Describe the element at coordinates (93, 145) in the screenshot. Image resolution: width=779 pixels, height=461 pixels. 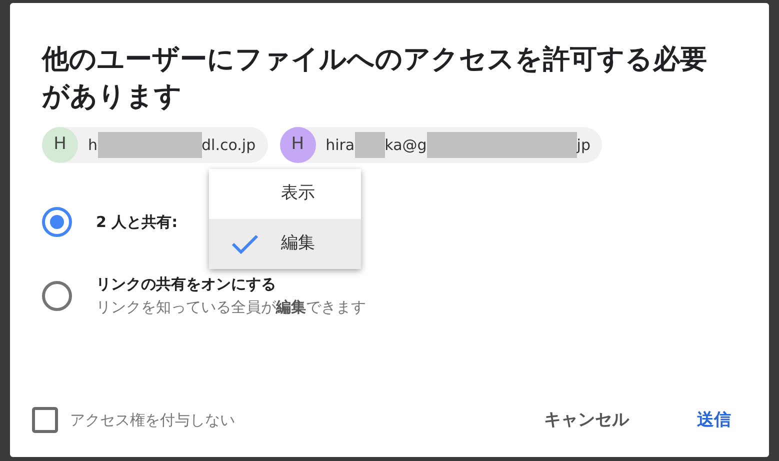
I see `email-text: h` at that location.